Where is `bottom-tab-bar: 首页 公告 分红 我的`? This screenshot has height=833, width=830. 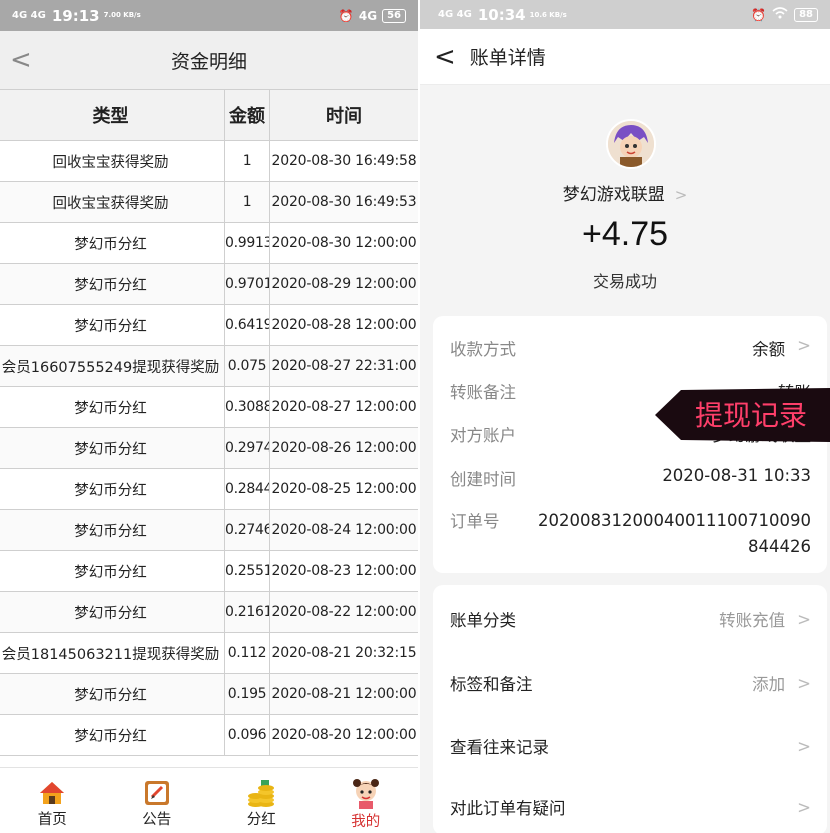
bottom-tab-bar: 首页 公告 分红 我的 is located at coordinates (209, 800).